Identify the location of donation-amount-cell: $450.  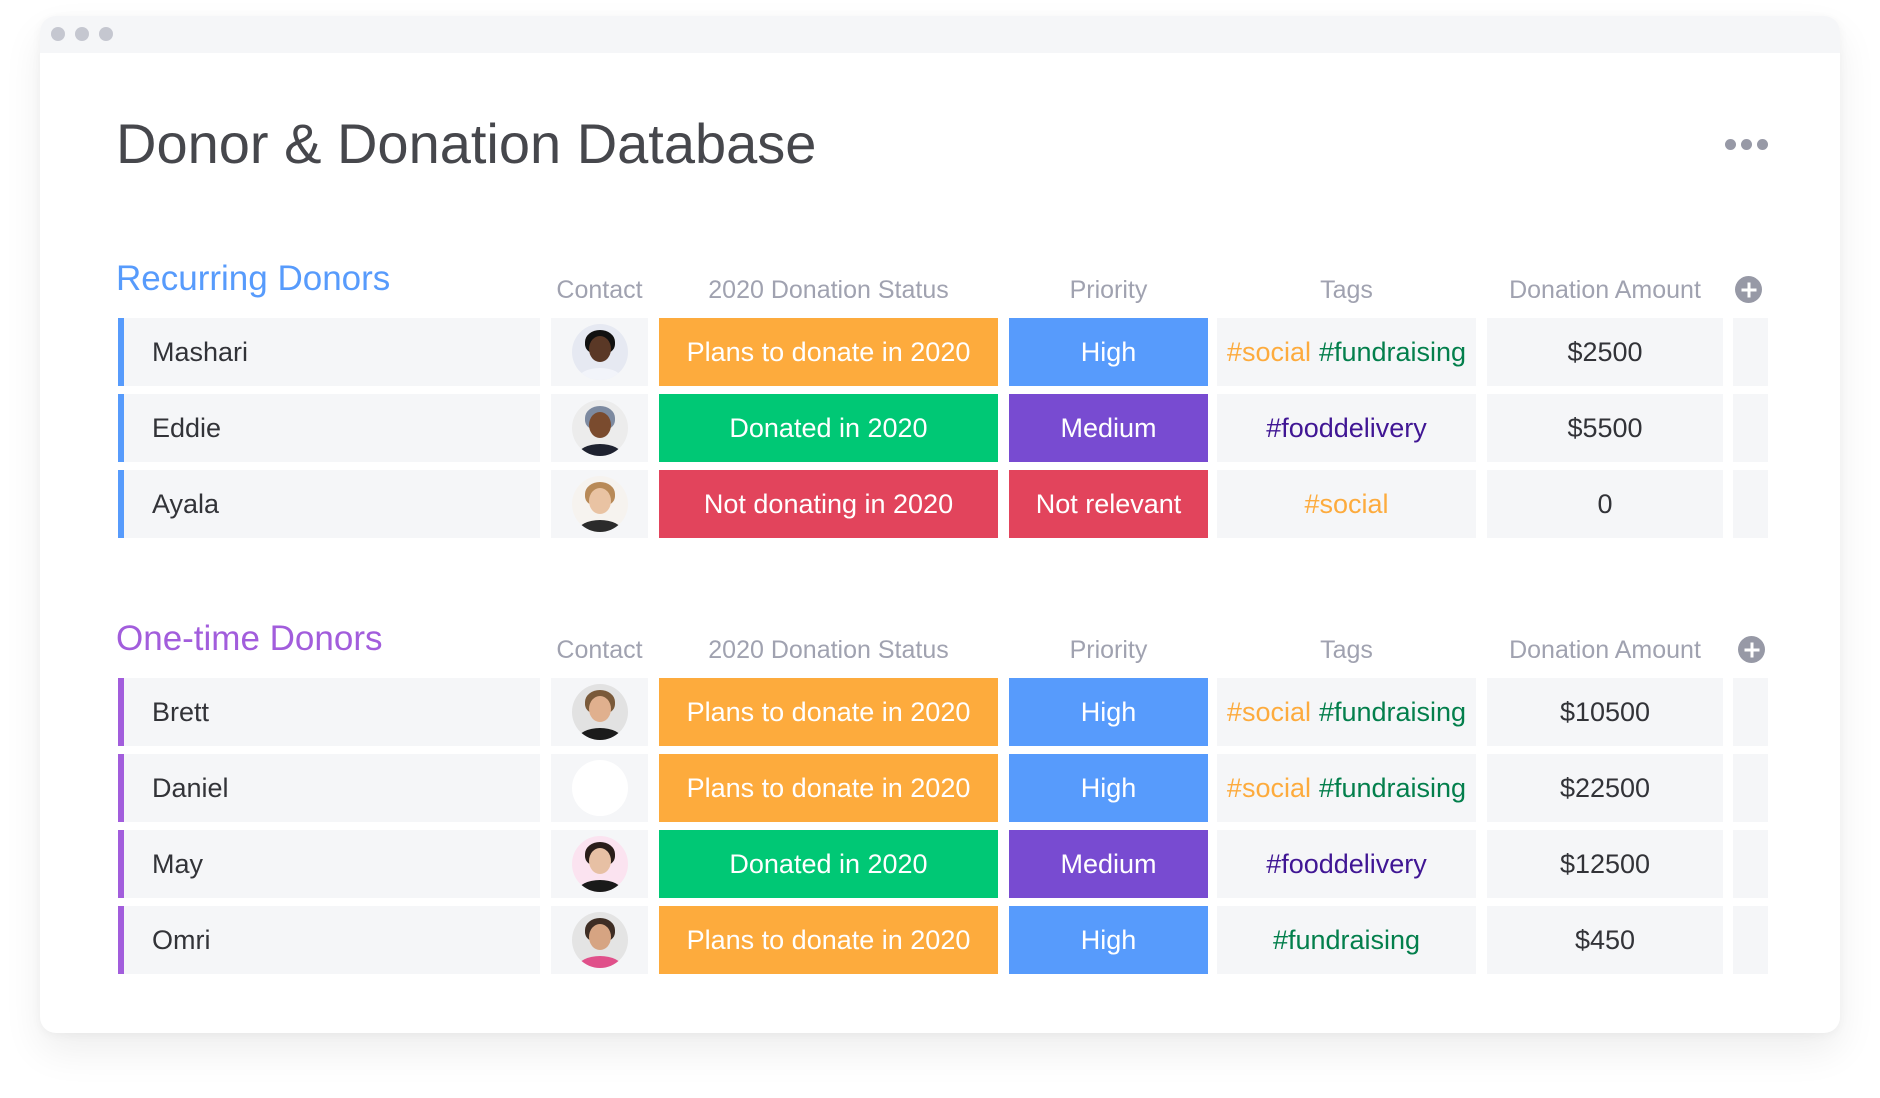
(1605, 940).